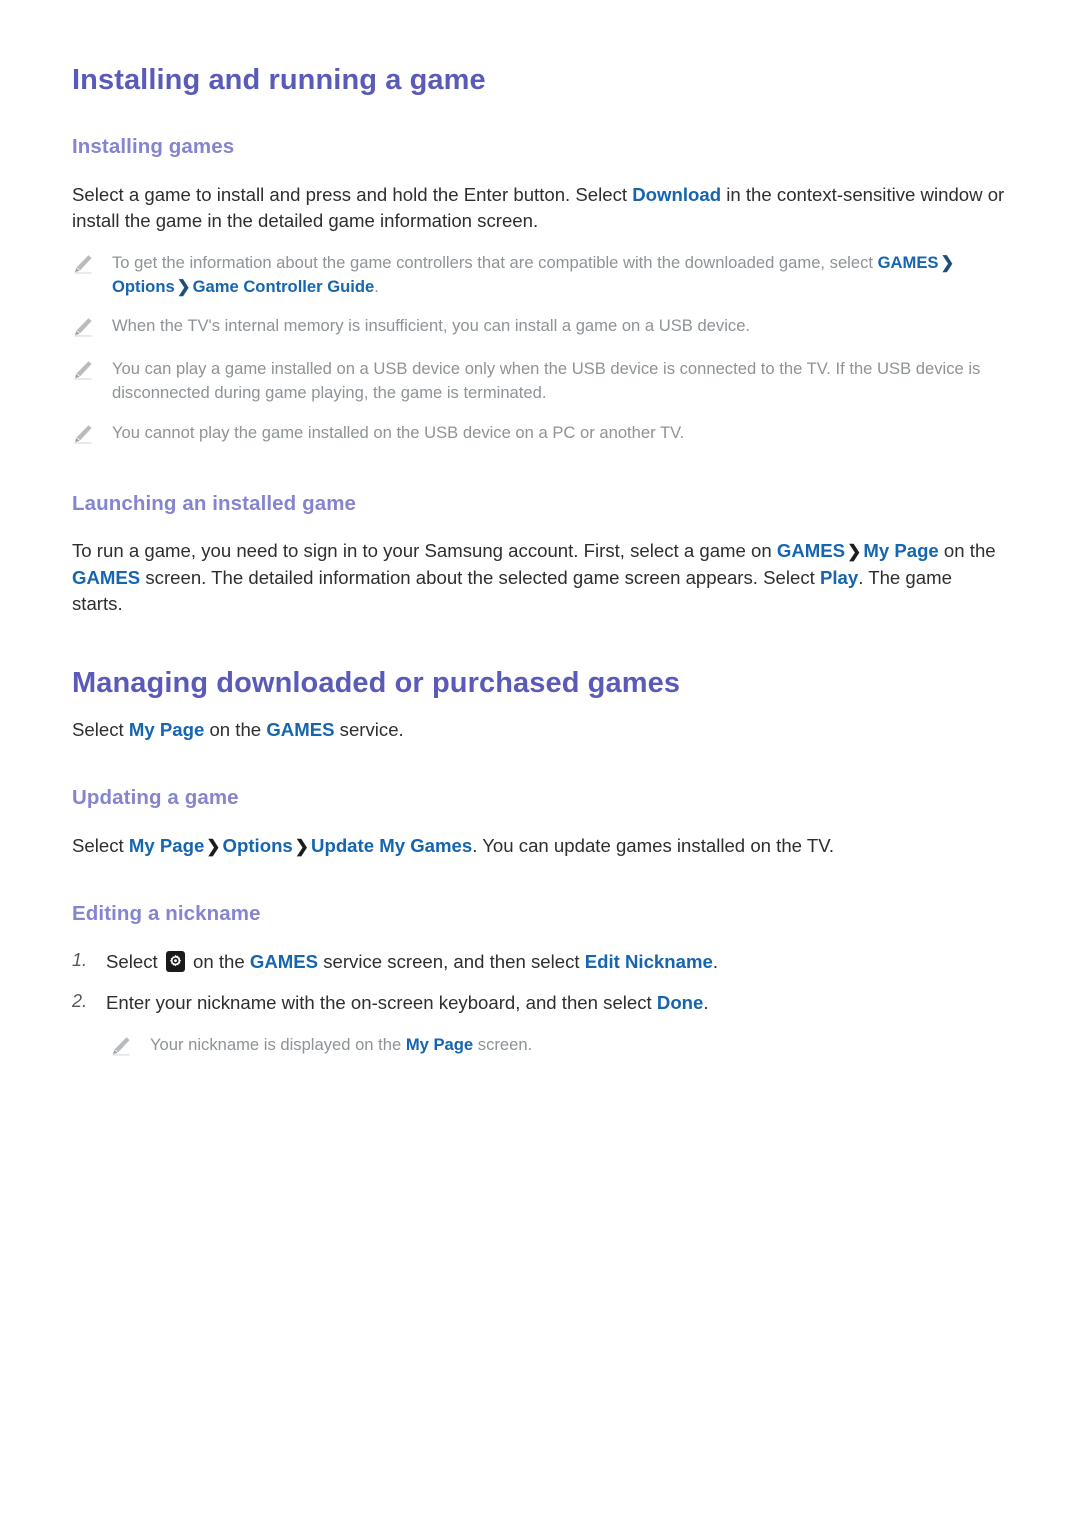 The width and height of the screenshot is (1080, 1527). Describe the element at coordinates (680, 1002) in the screenshot. I see `link-done: Done` at that location.